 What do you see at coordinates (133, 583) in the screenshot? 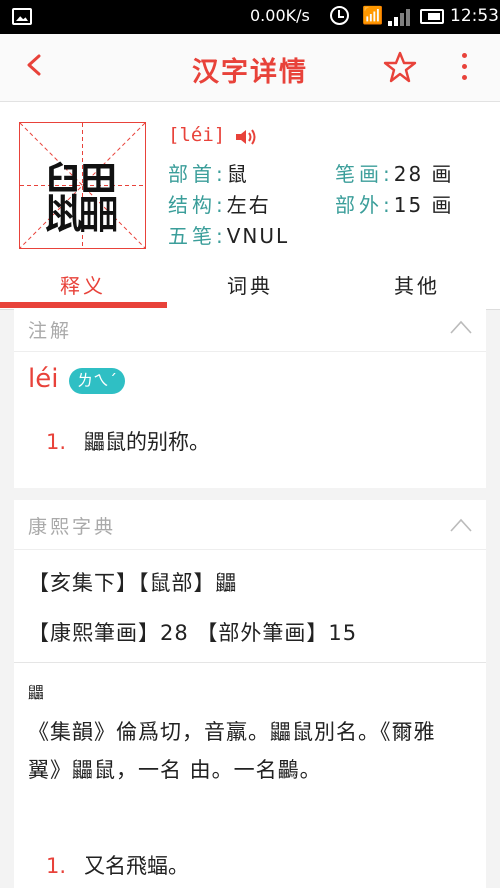
I see `kangxi-section-line: 【亥集下】【鼠部】鼺` at bounding box center [133, 583].